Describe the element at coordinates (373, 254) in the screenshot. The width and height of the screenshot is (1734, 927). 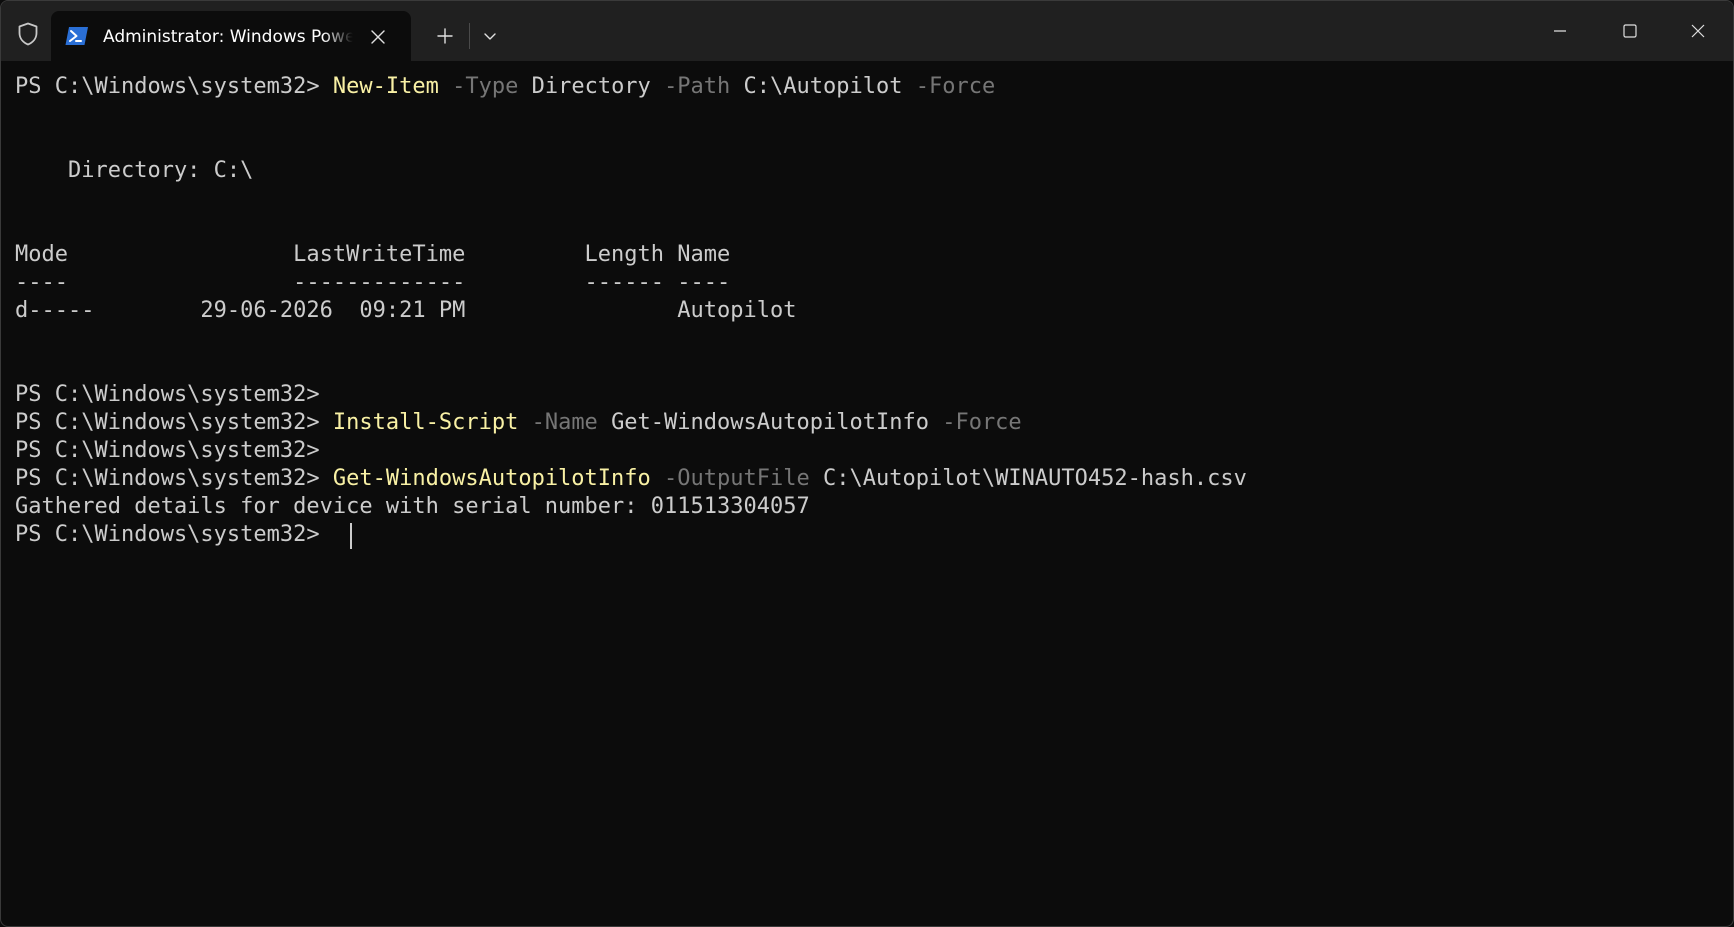
I see `table-header: Mode LastWriteTime Length Name` at that location.